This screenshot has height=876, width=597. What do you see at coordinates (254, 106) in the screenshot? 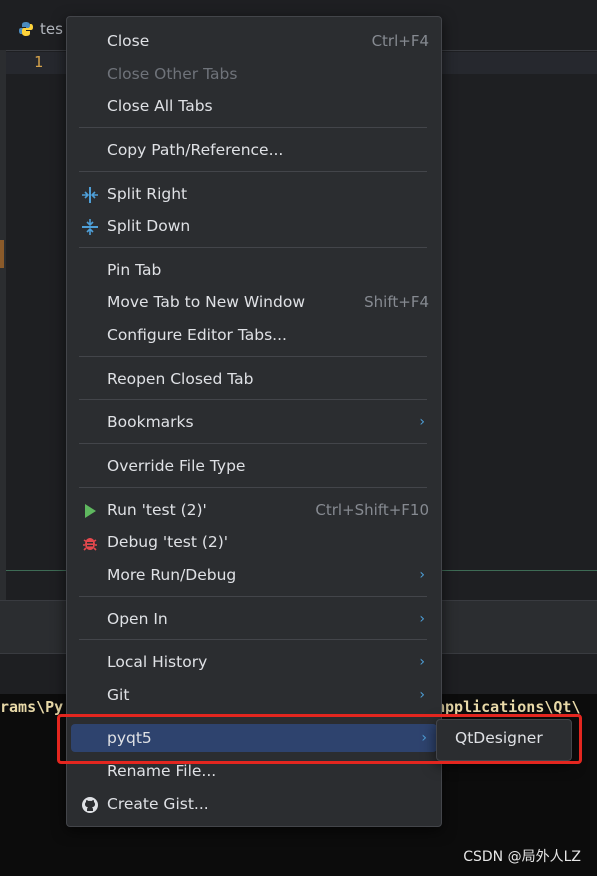
I see `menu-item-close-all-tabs: Close All Tabs` at bounding box center [254, 106].